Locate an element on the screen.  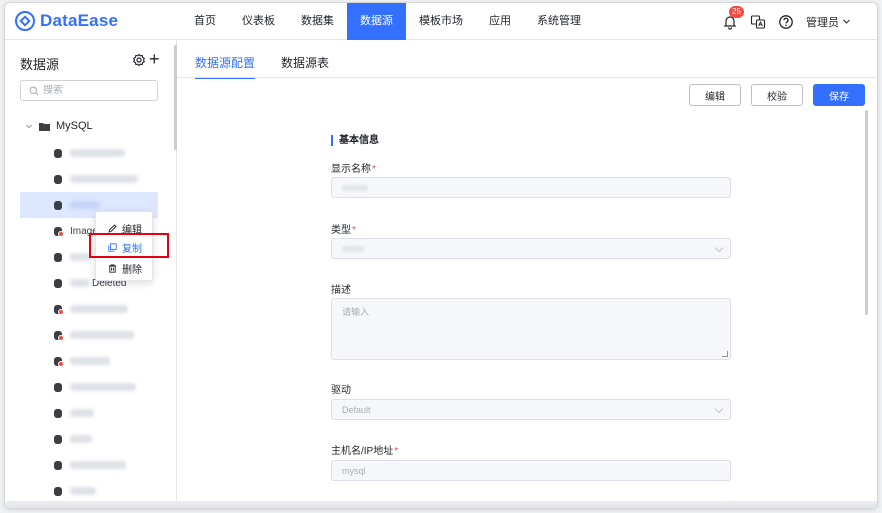
description-placeholder: 请输入 is located at coordinates (356, 312).